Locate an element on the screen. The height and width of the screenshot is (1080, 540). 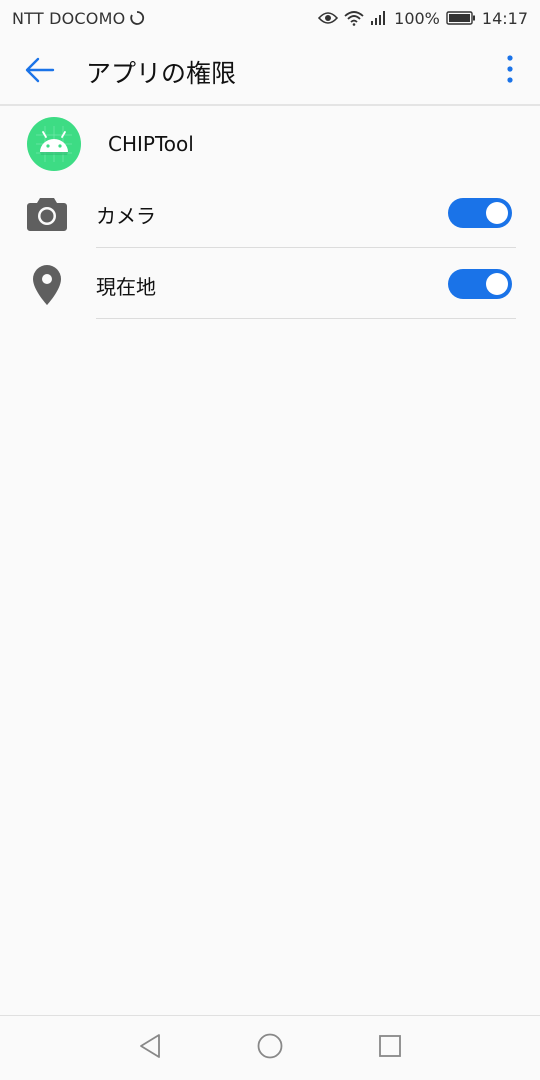
carrier-label: NTT DOCOMO is located at coordinates (69, 18).